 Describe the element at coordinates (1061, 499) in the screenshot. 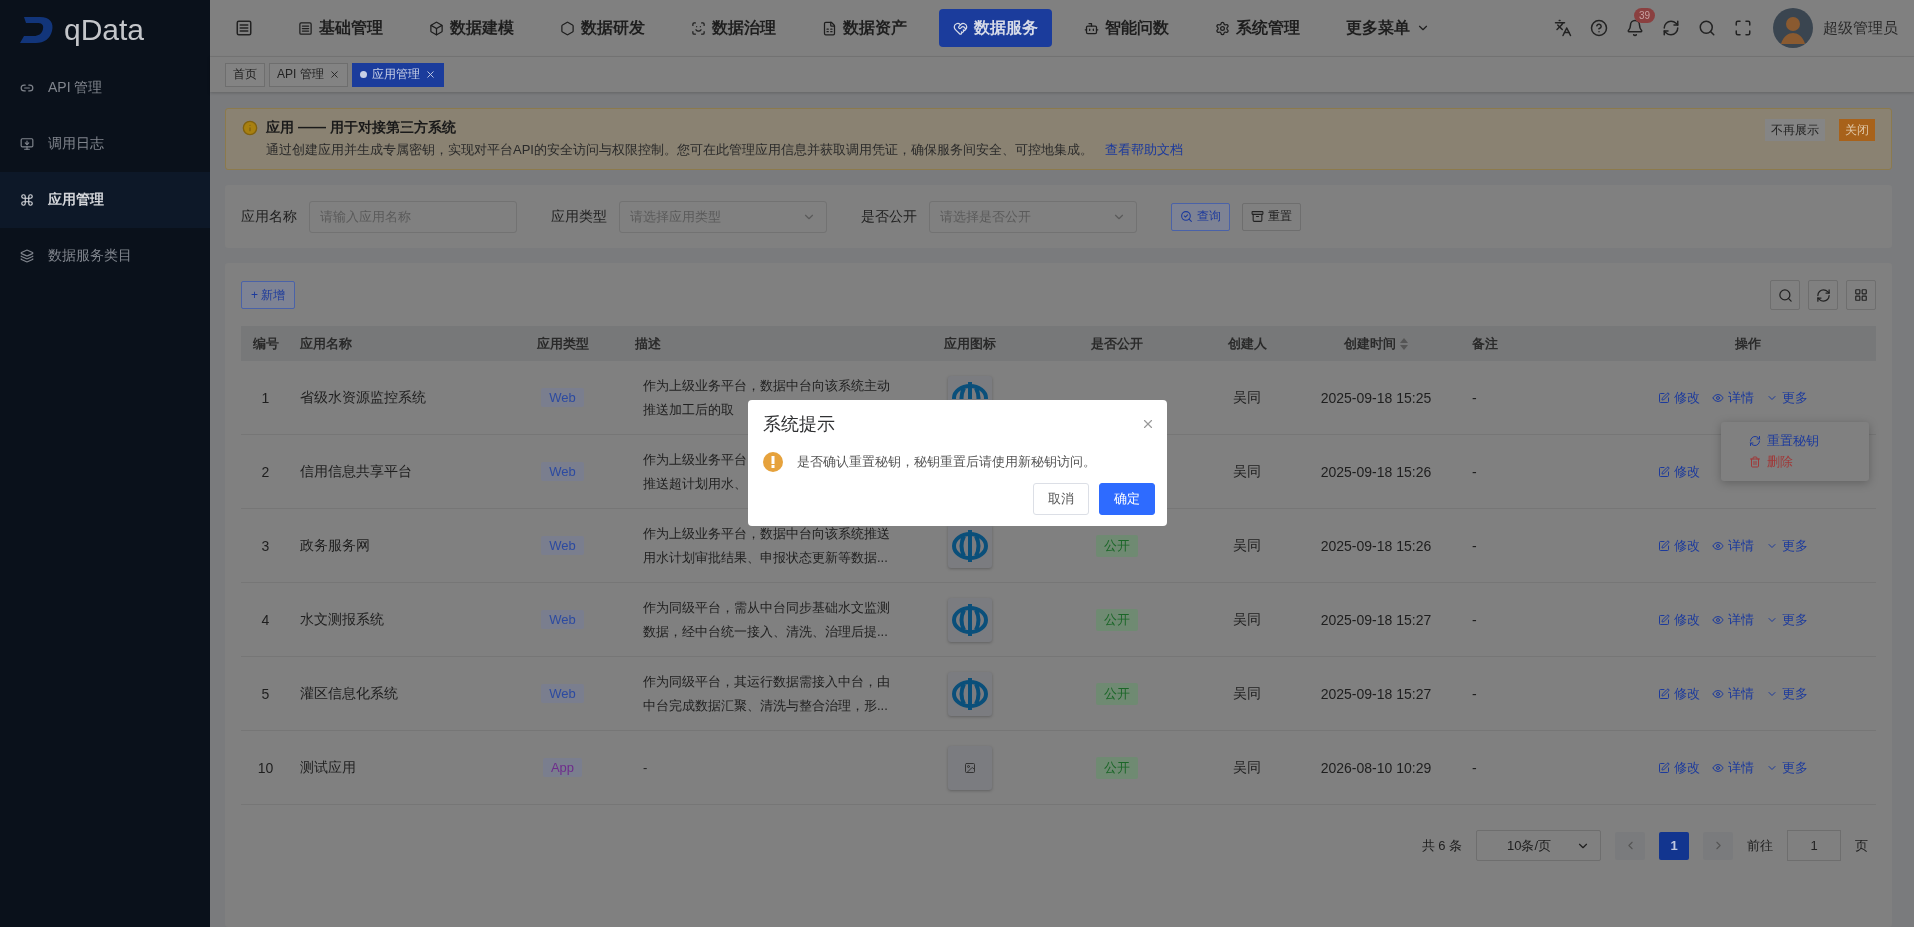

I see `cancel-button: 取消` at that location.